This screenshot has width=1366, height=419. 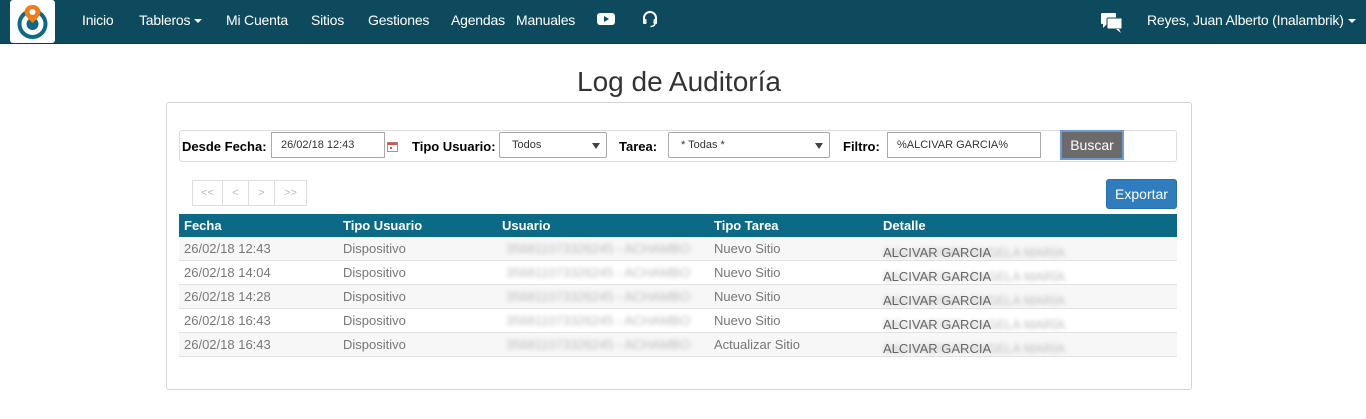 I want to click on column-header-tipo-tarea: Tipo Tarea, so click(x=746, y=225).